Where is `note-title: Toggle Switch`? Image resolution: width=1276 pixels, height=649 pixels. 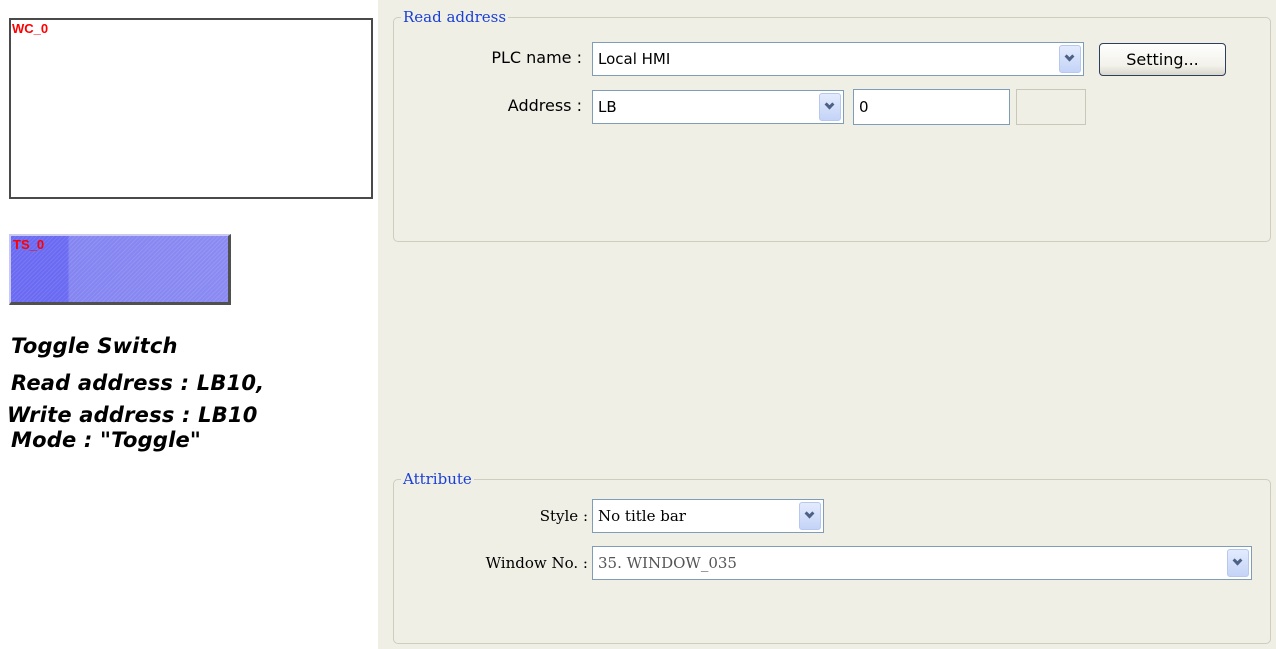
note-title: Toggle Switch is located at coordinates (94, 346).